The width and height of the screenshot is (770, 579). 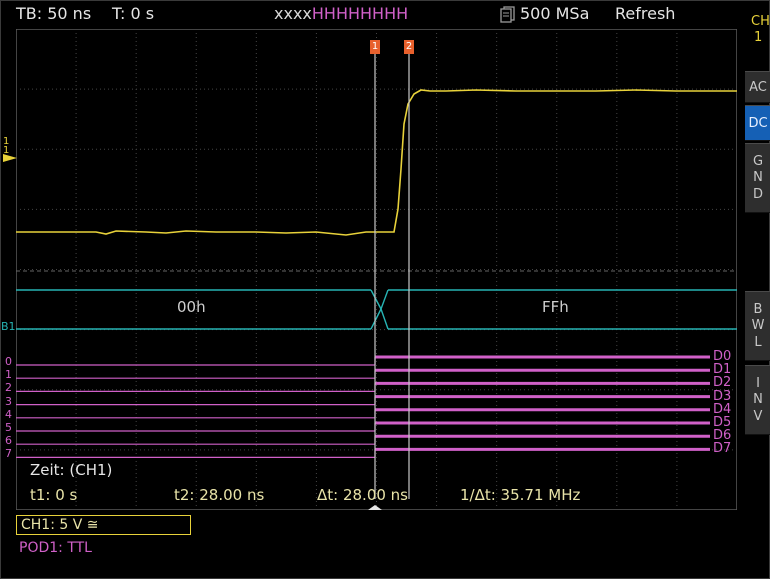 What do you see at coordinates (191, 307) in the screenshot?
I see `bus-value-before: 00h` at bounding box center [191, 307].